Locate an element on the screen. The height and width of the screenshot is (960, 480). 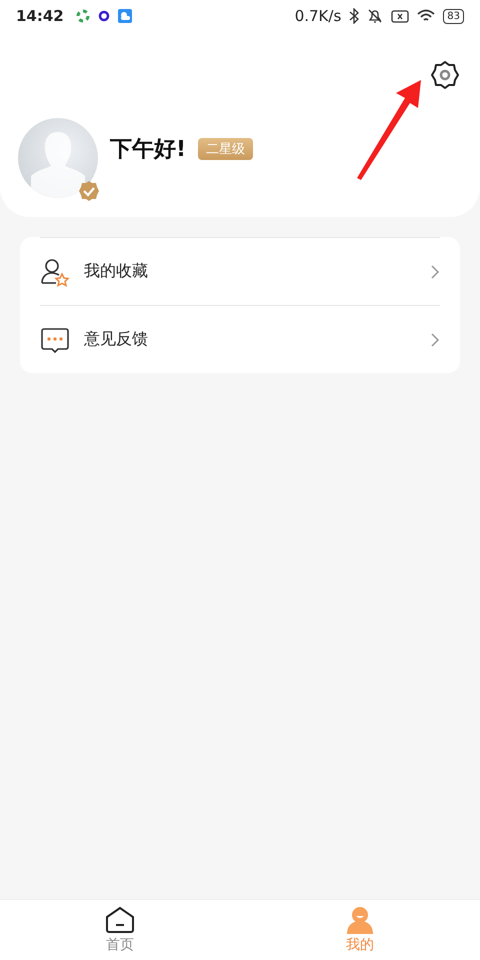
app-notification-icon is located at coordinates (83, 16).